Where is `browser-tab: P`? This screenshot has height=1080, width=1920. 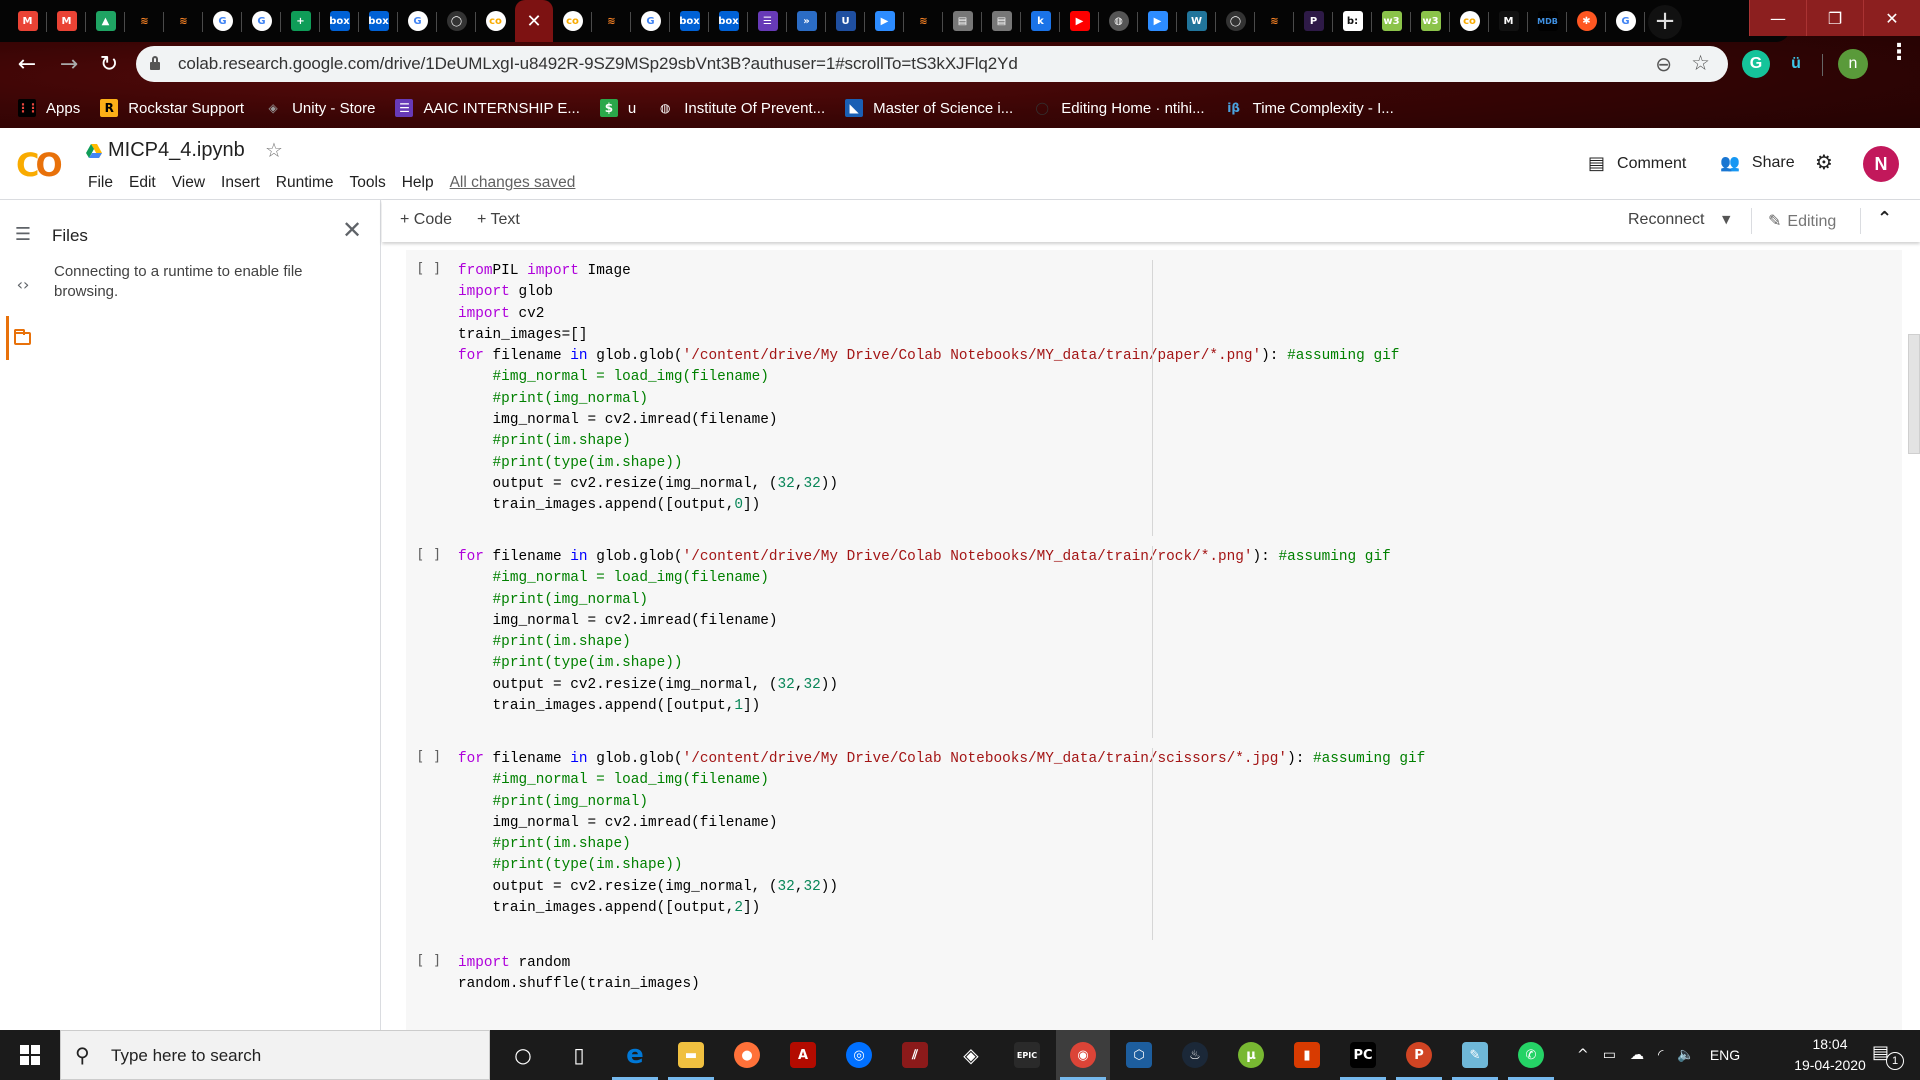
browser-tab: P is located at coordinates (1313, 21).